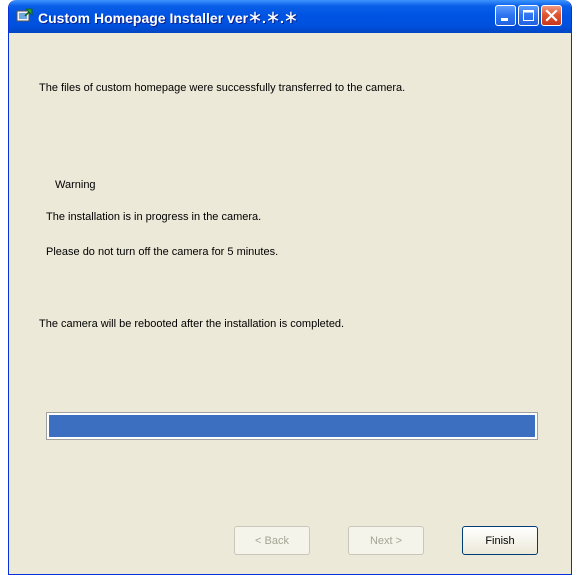  What do you see at coordinates (75, 185) in the screenshot?
I see `warning-title: Warning` at bounding box center [75, 185].